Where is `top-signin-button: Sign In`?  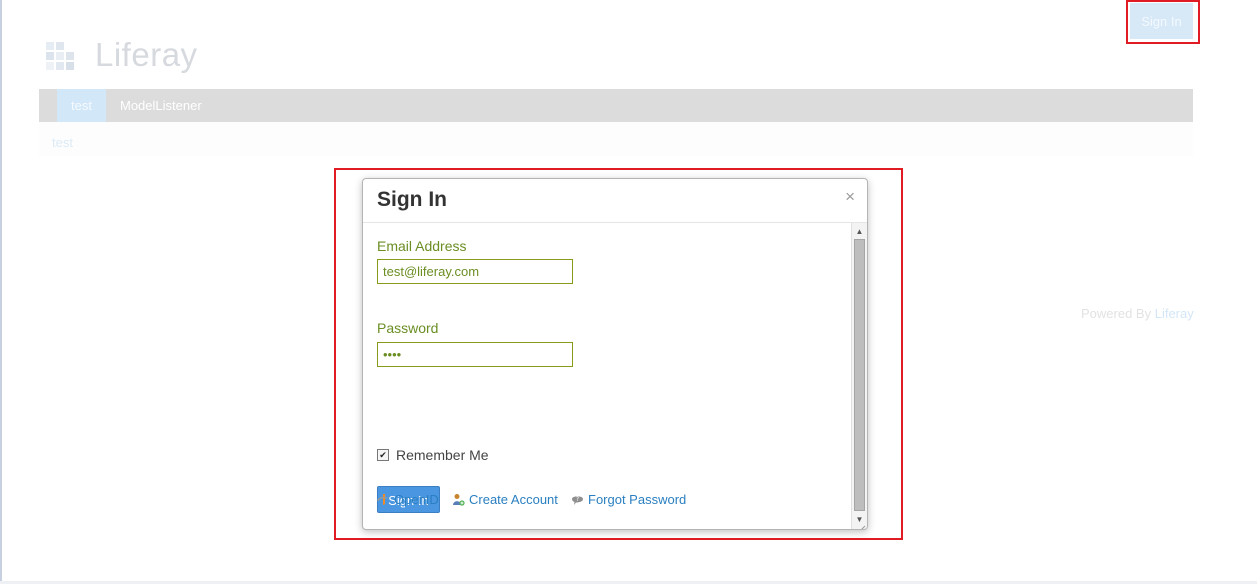 top-signin-button: Sign In is located at coordinates (1161, 21).